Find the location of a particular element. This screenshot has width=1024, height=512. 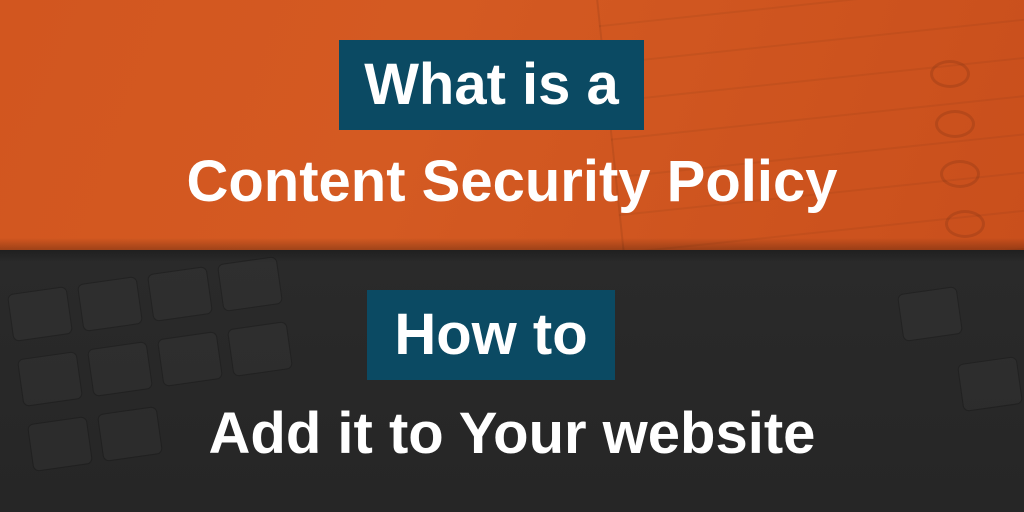

heading-line-what-is-a: What is a is located at coordinates (491, 84).